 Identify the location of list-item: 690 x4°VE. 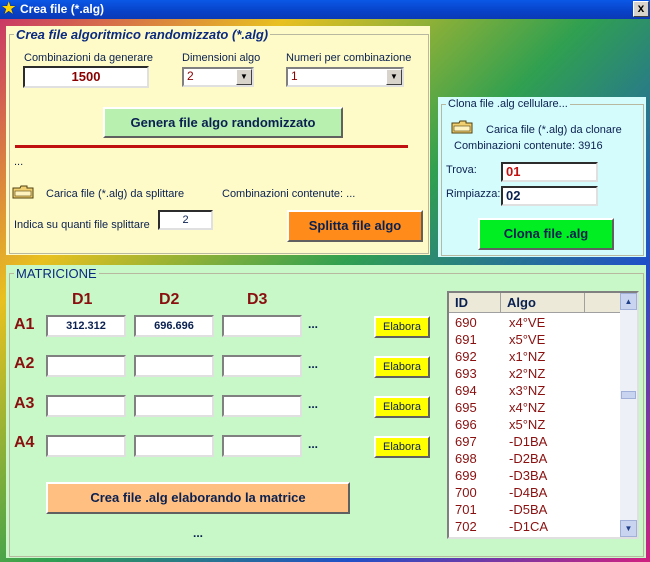
(535, 323).